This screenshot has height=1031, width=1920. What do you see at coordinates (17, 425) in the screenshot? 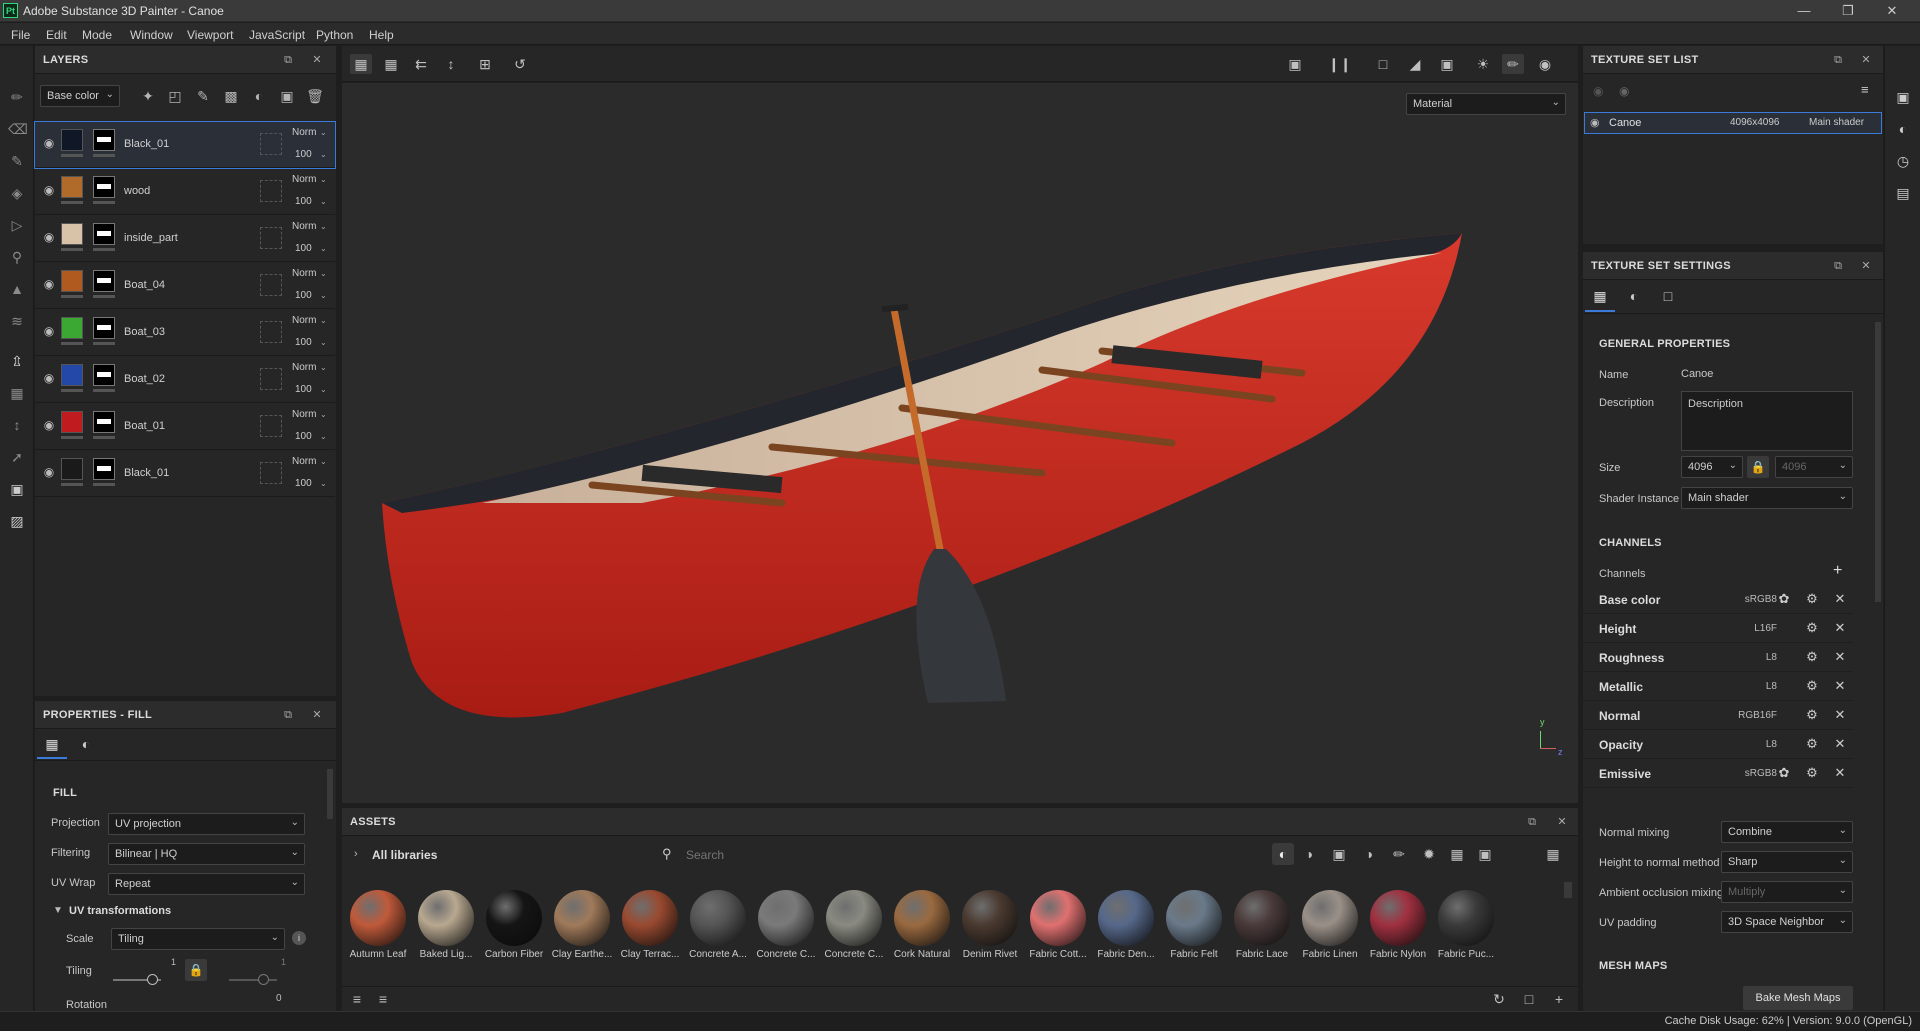
I see `measure-icon: ↕` at bounding box center [17, 425].